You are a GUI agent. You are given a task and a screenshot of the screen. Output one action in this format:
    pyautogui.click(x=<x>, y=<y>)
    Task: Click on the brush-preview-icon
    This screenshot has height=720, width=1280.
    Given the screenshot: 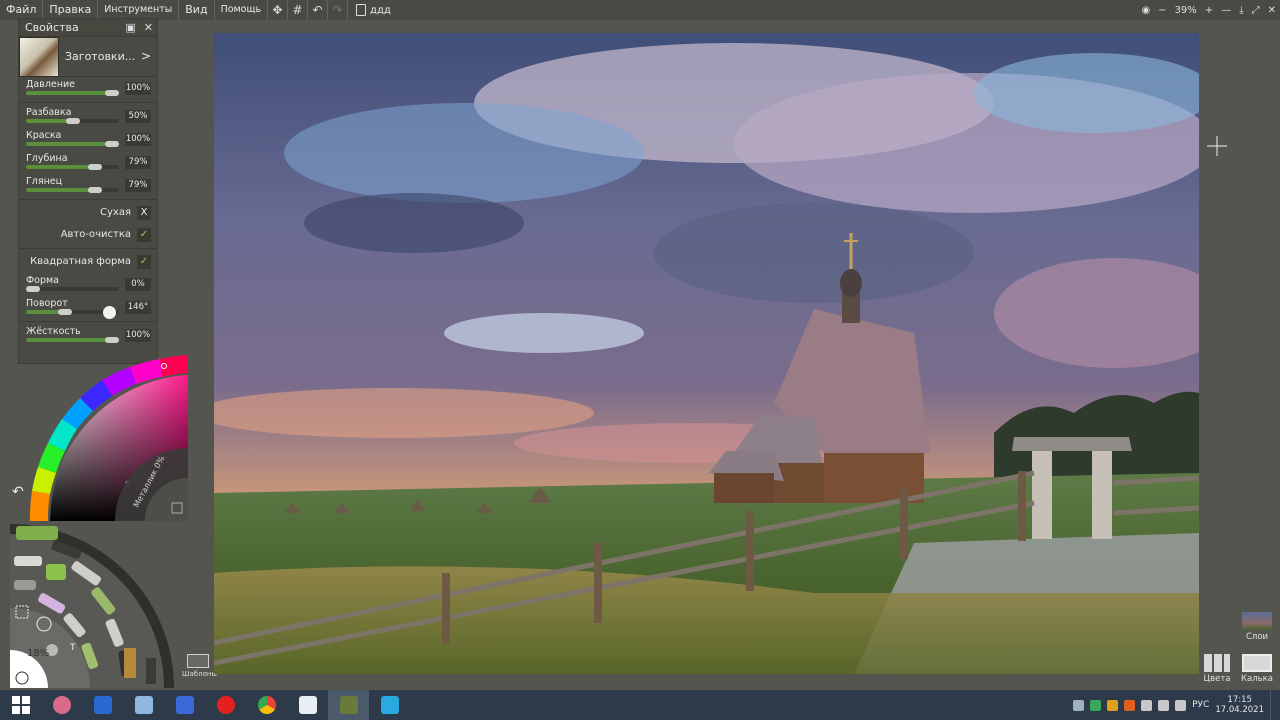 What is the action you would take?
    pyautogui.click(x=39, y=56)
    